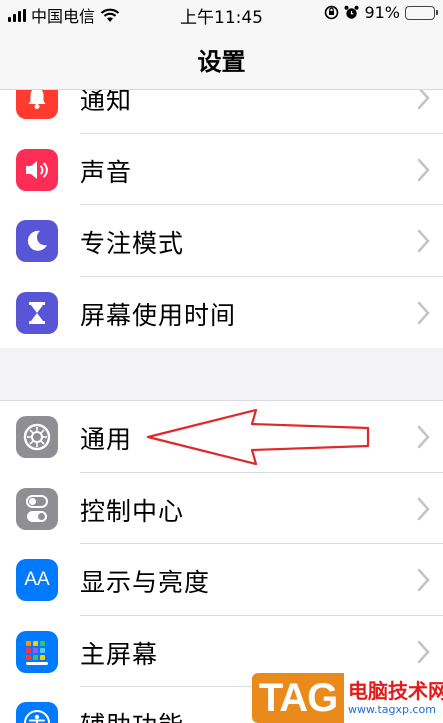  What do you see at coordinates (392, 709) in the screenshot?
I see `watermark-site-url: www.tagxp.com` at bounding box center [392, 709].